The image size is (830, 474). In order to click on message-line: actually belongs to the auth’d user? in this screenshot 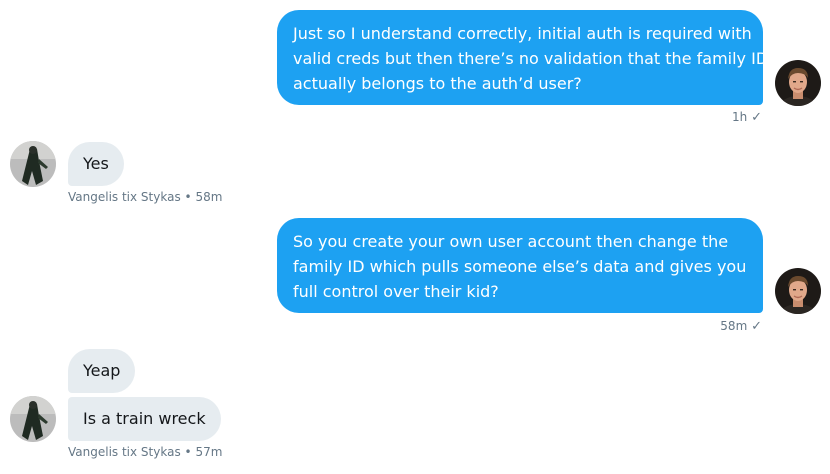, I will do `click(437, 83)`.